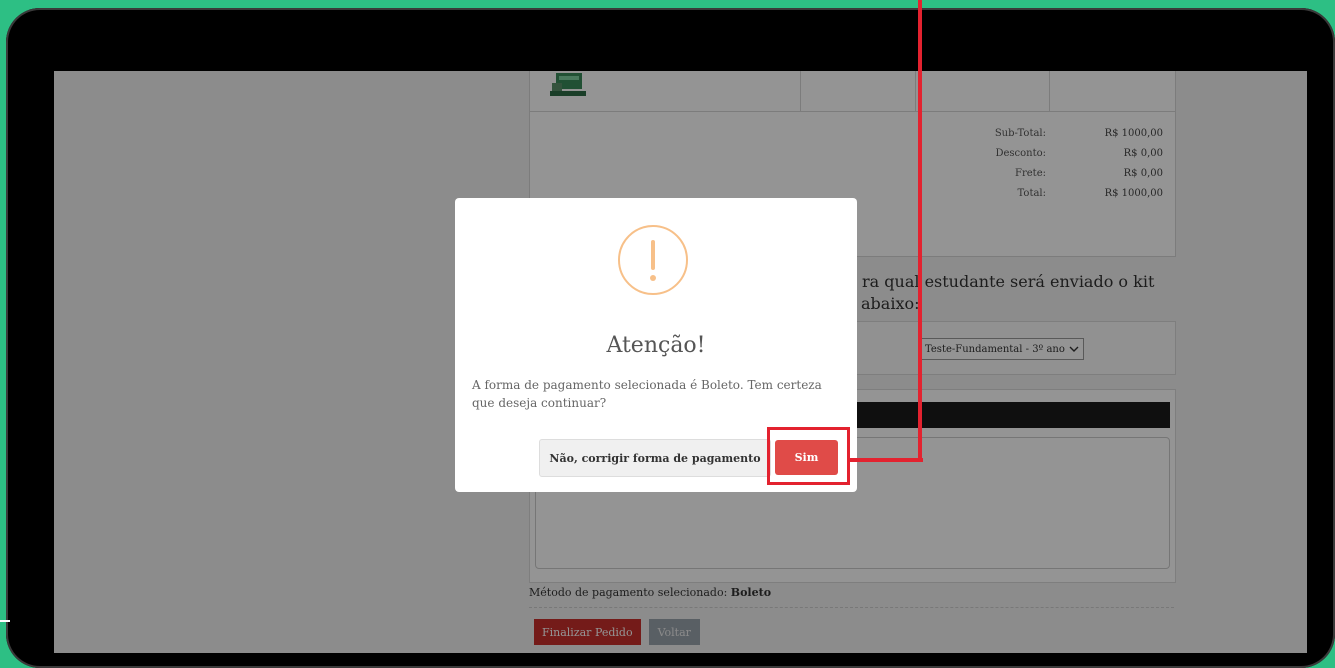 The image size is (1335, 668). What do you see at coordinates (886, 460) in the screenshot?
I see `highlight-pointer-line` at bounding box center [886, 460].